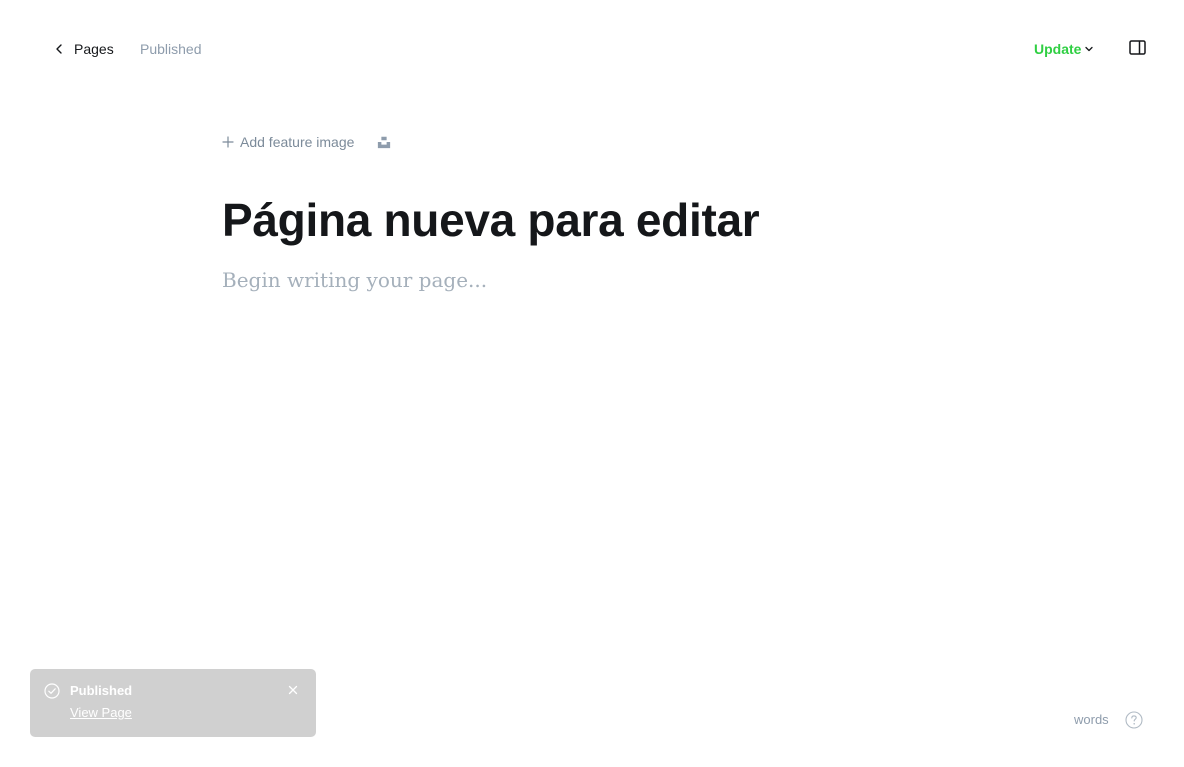 Image resolution: width=1184 pixels, height=767 pixels. I want to click on add-feature-image-label: Add feature image, so click(297, 142).